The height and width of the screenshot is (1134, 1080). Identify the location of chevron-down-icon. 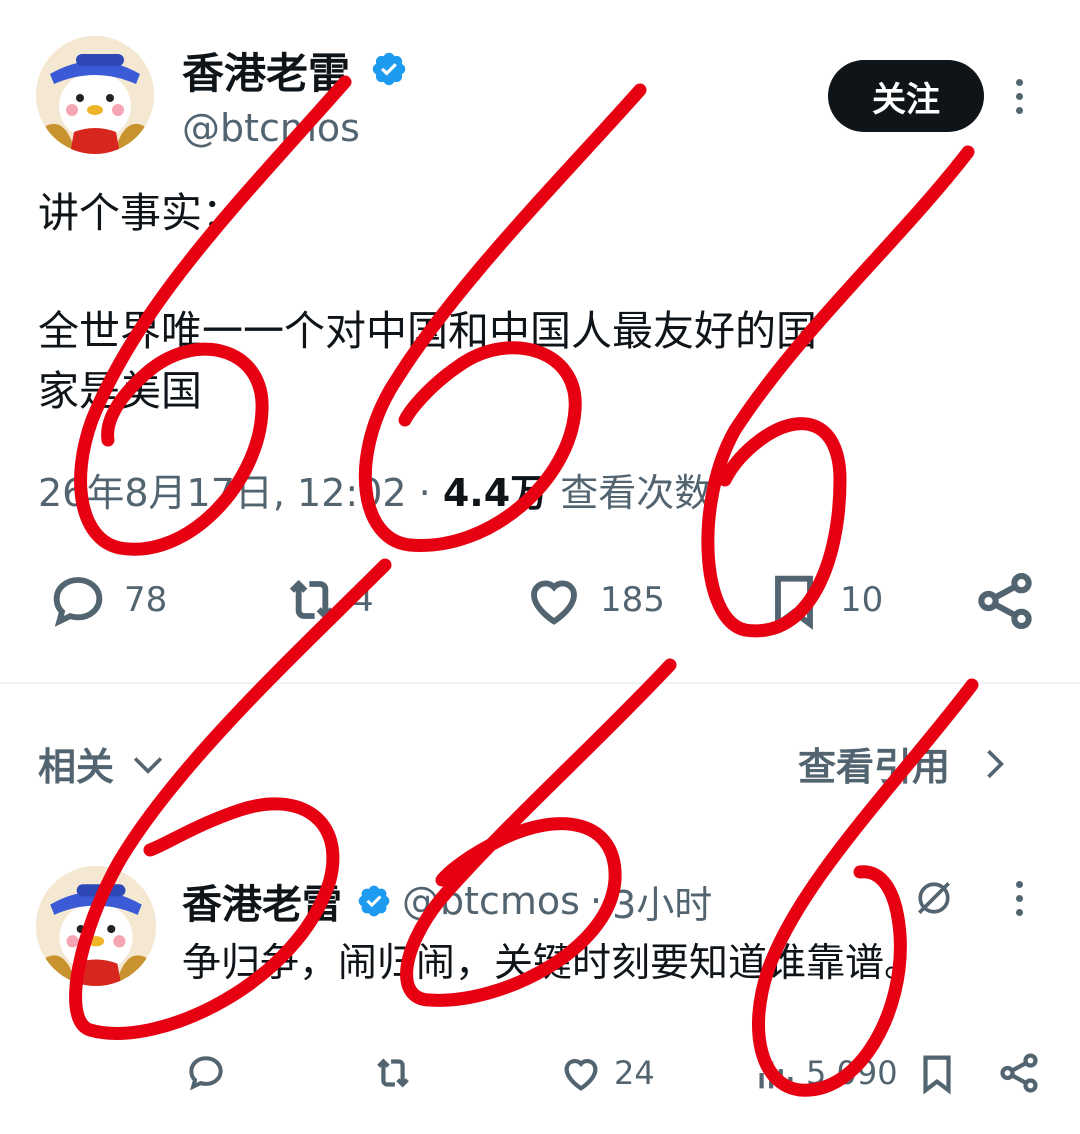
(148, 765).